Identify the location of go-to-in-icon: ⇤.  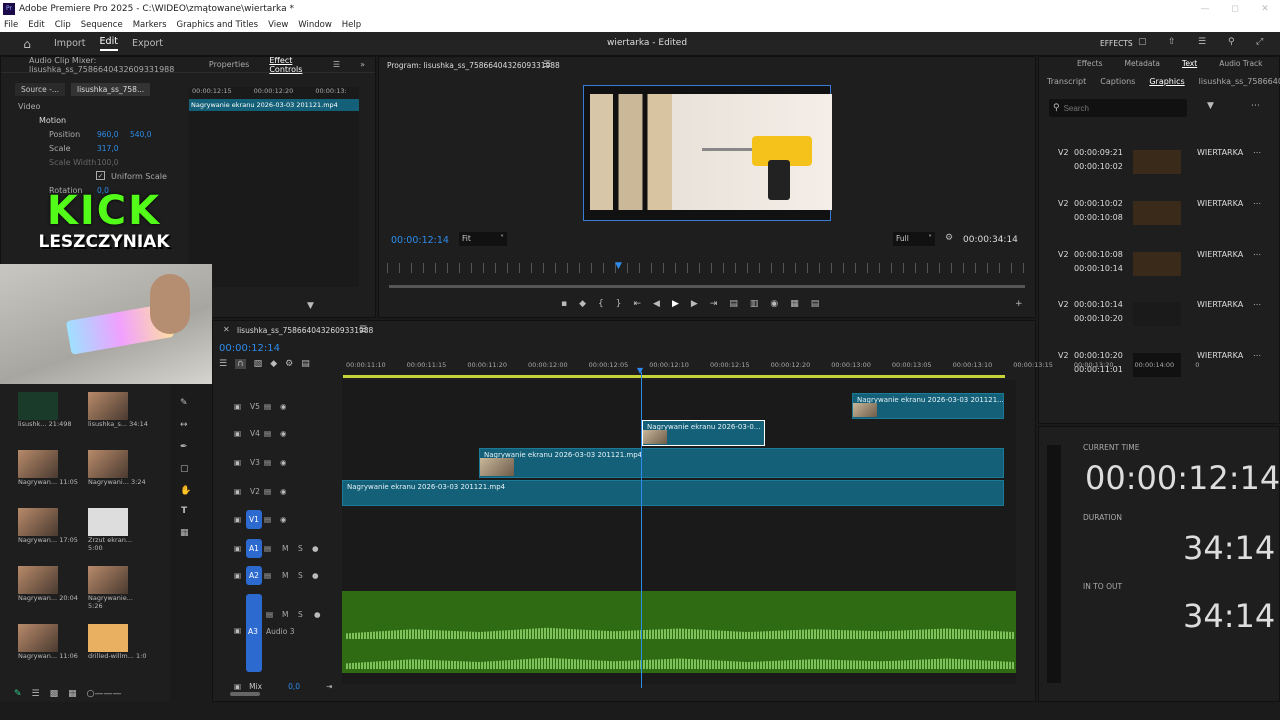
(638, 304).